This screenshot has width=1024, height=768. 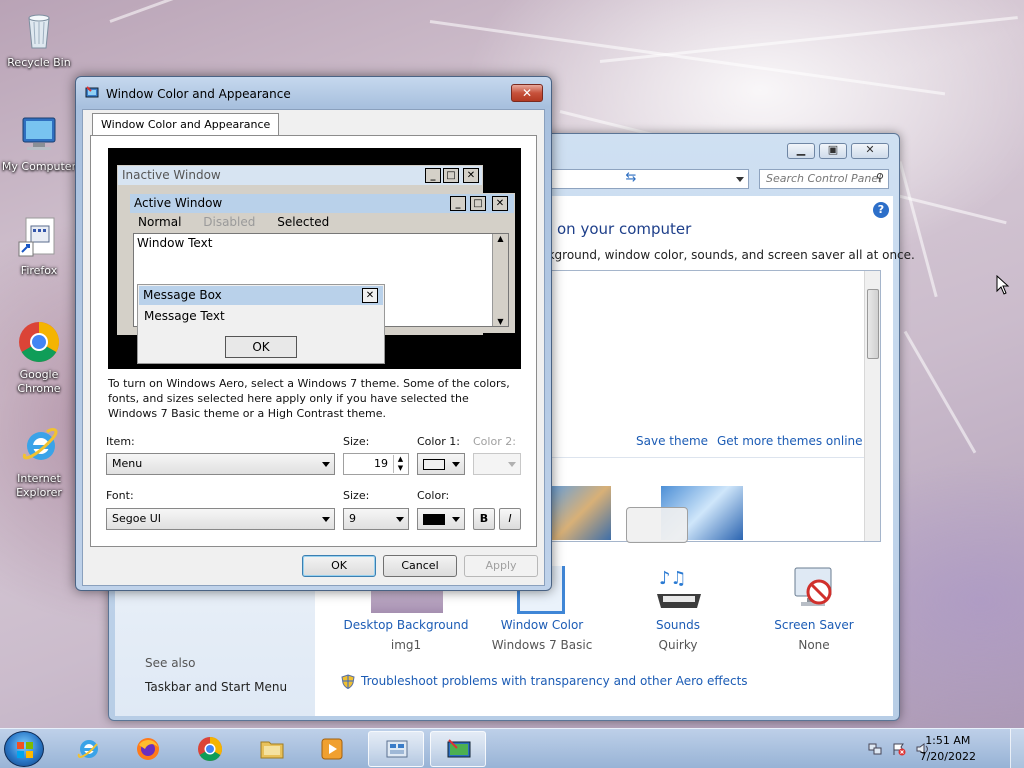 I want to click on media-player-icon, so click(x=332, y=749).